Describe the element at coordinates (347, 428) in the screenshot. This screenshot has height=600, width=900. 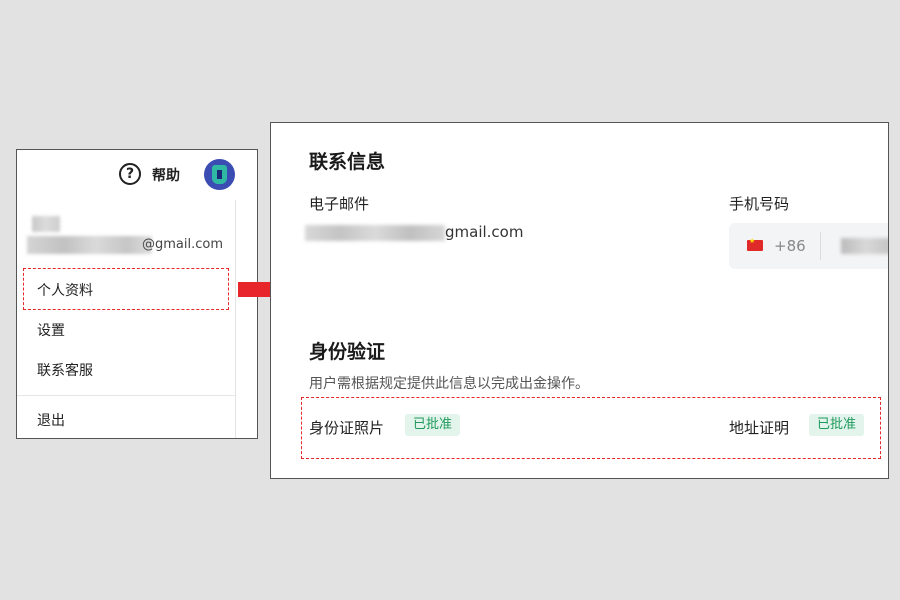
I see `id-photo-label: 身份证照片` at that location.